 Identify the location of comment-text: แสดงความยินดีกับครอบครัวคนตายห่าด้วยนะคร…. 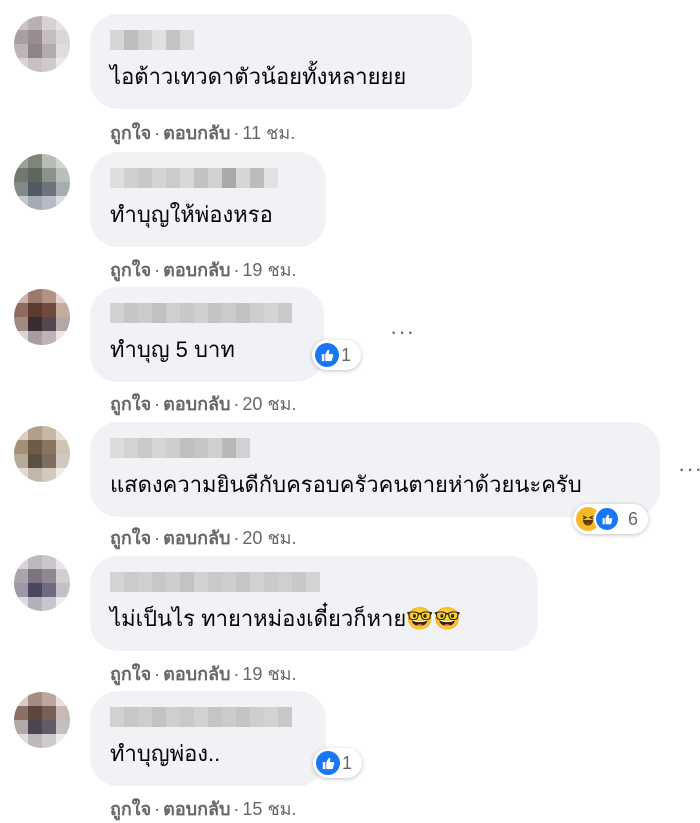
(346, 484).